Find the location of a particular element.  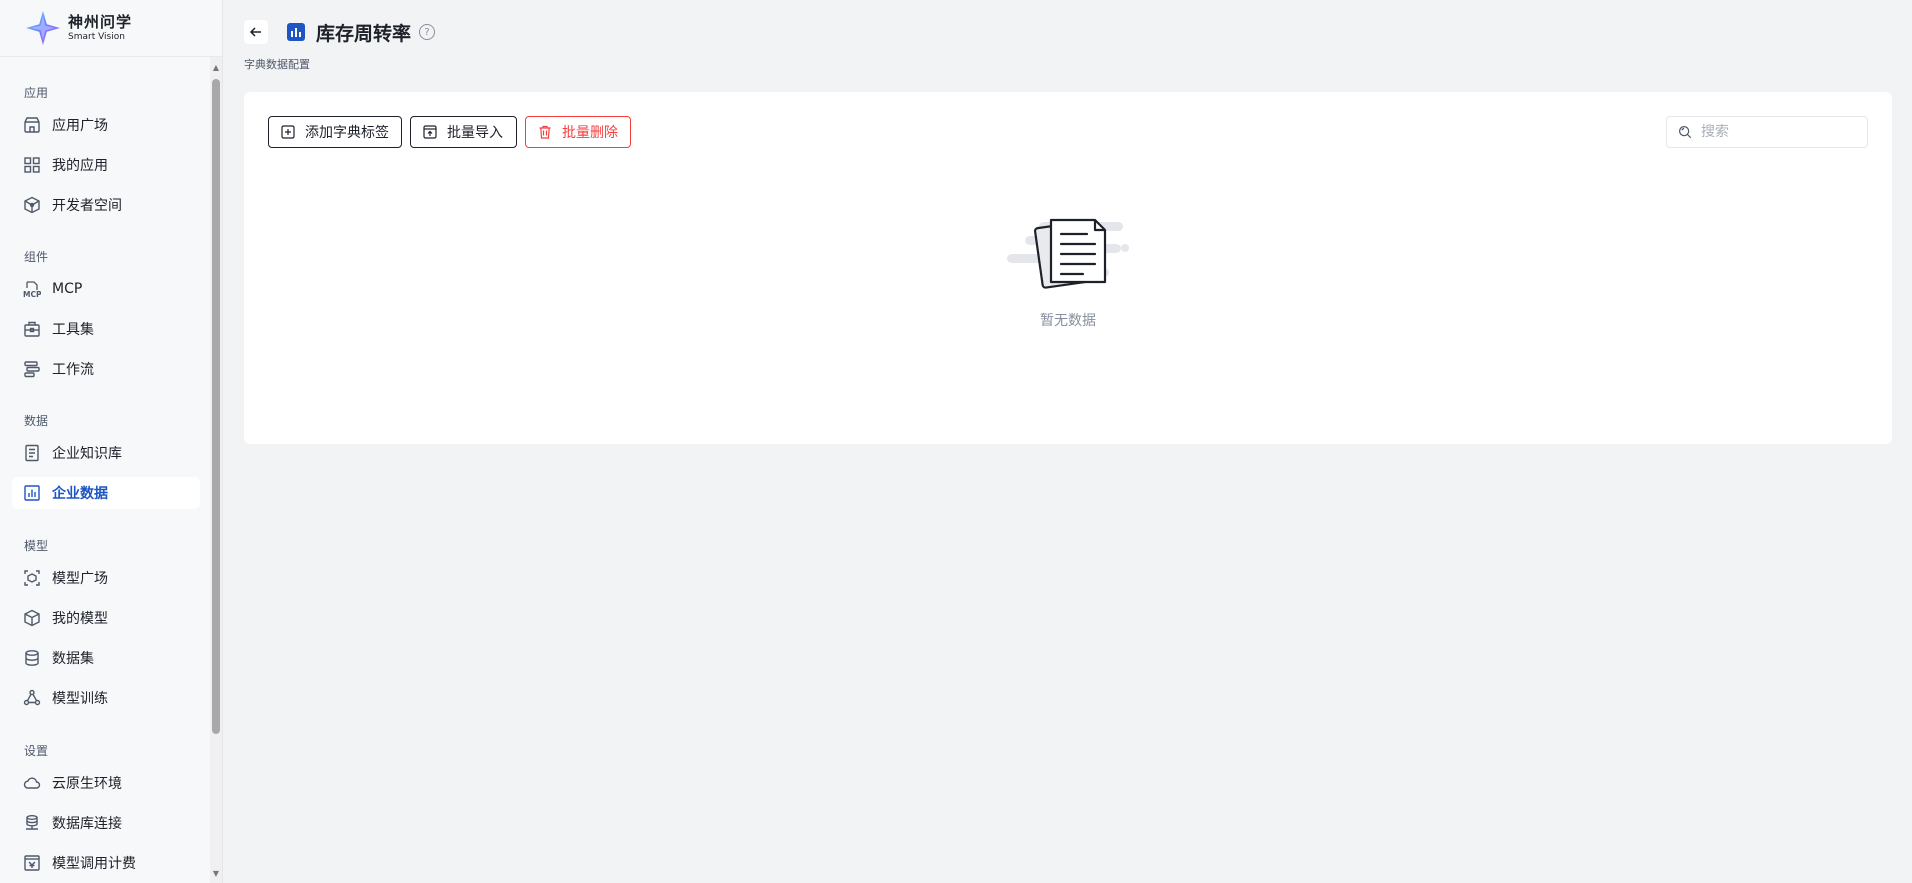

sidebar-item-billing: 模型调用计费 is located at coordinates (106, 863).